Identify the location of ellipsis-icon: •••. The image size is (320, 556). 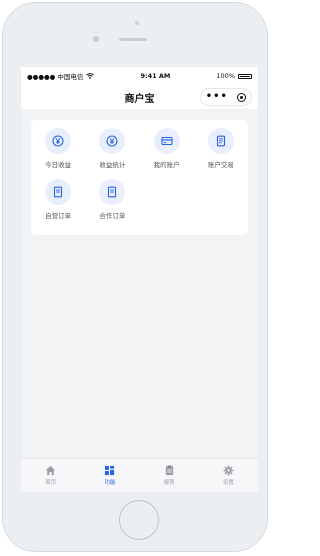
(217, 97).